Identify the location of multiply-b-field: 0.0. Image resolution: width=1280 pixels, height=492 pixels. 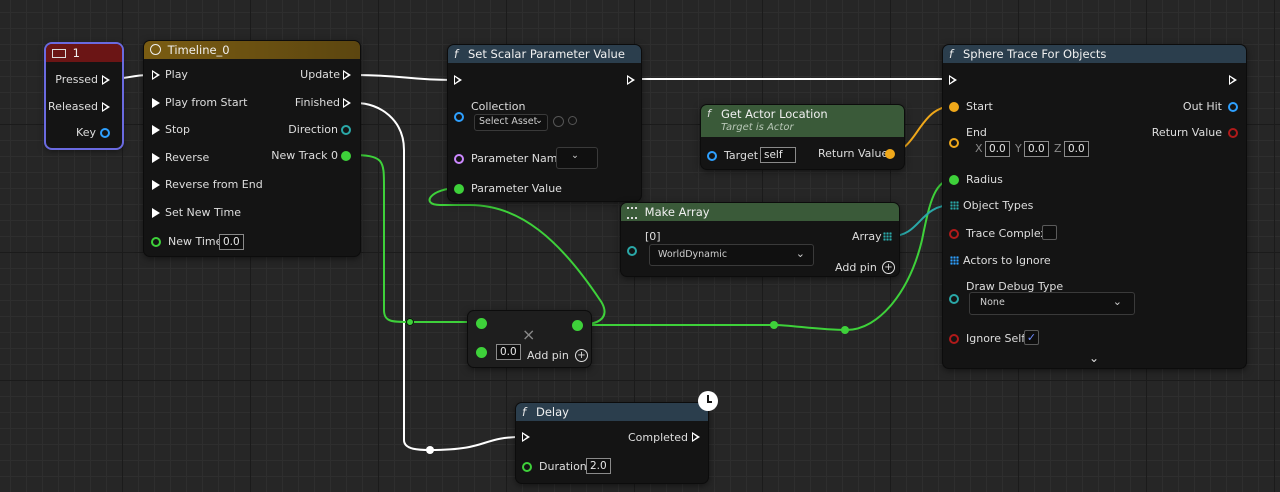
(508, 352).